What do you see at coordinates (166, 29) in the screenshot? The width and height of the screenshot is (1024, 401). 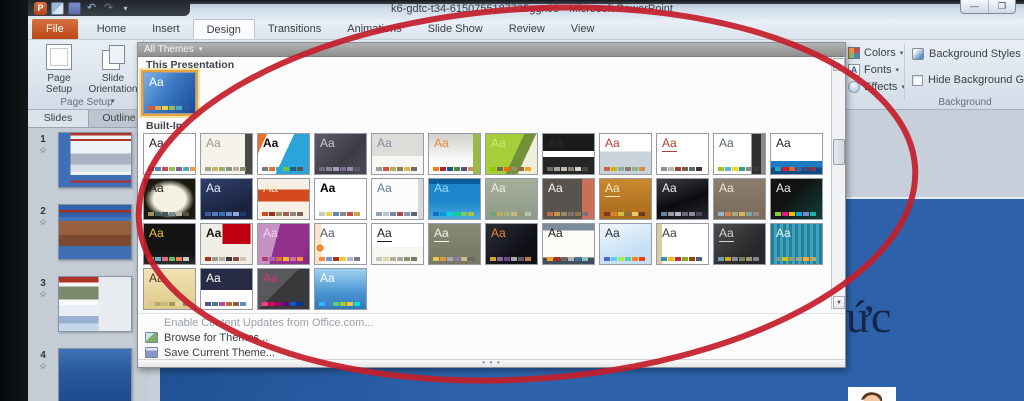 I see `tab-insert: Insert` at bounding box center [166, 29].